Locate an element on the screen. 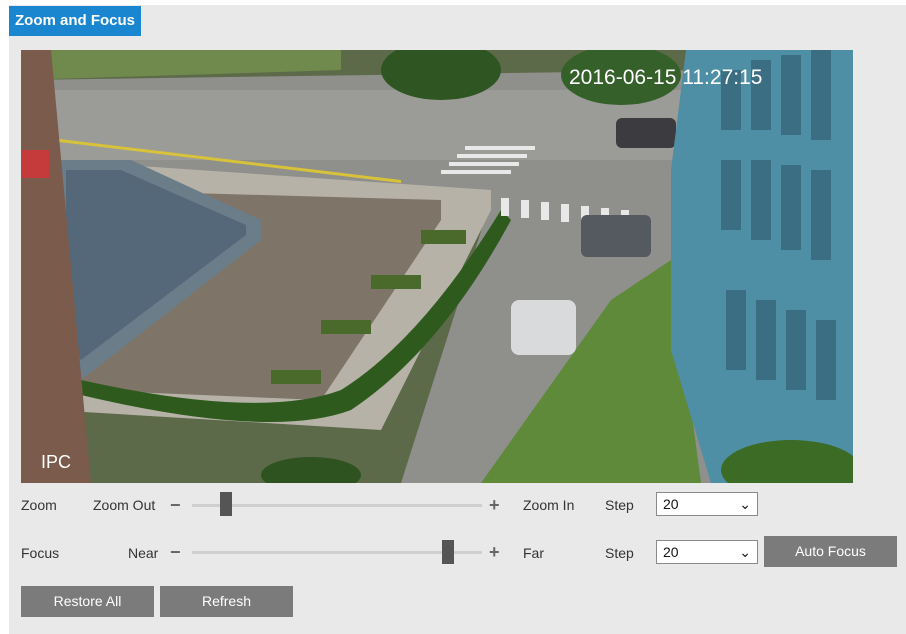  refresh-button: Refresh is located at coordinates (226, 601).